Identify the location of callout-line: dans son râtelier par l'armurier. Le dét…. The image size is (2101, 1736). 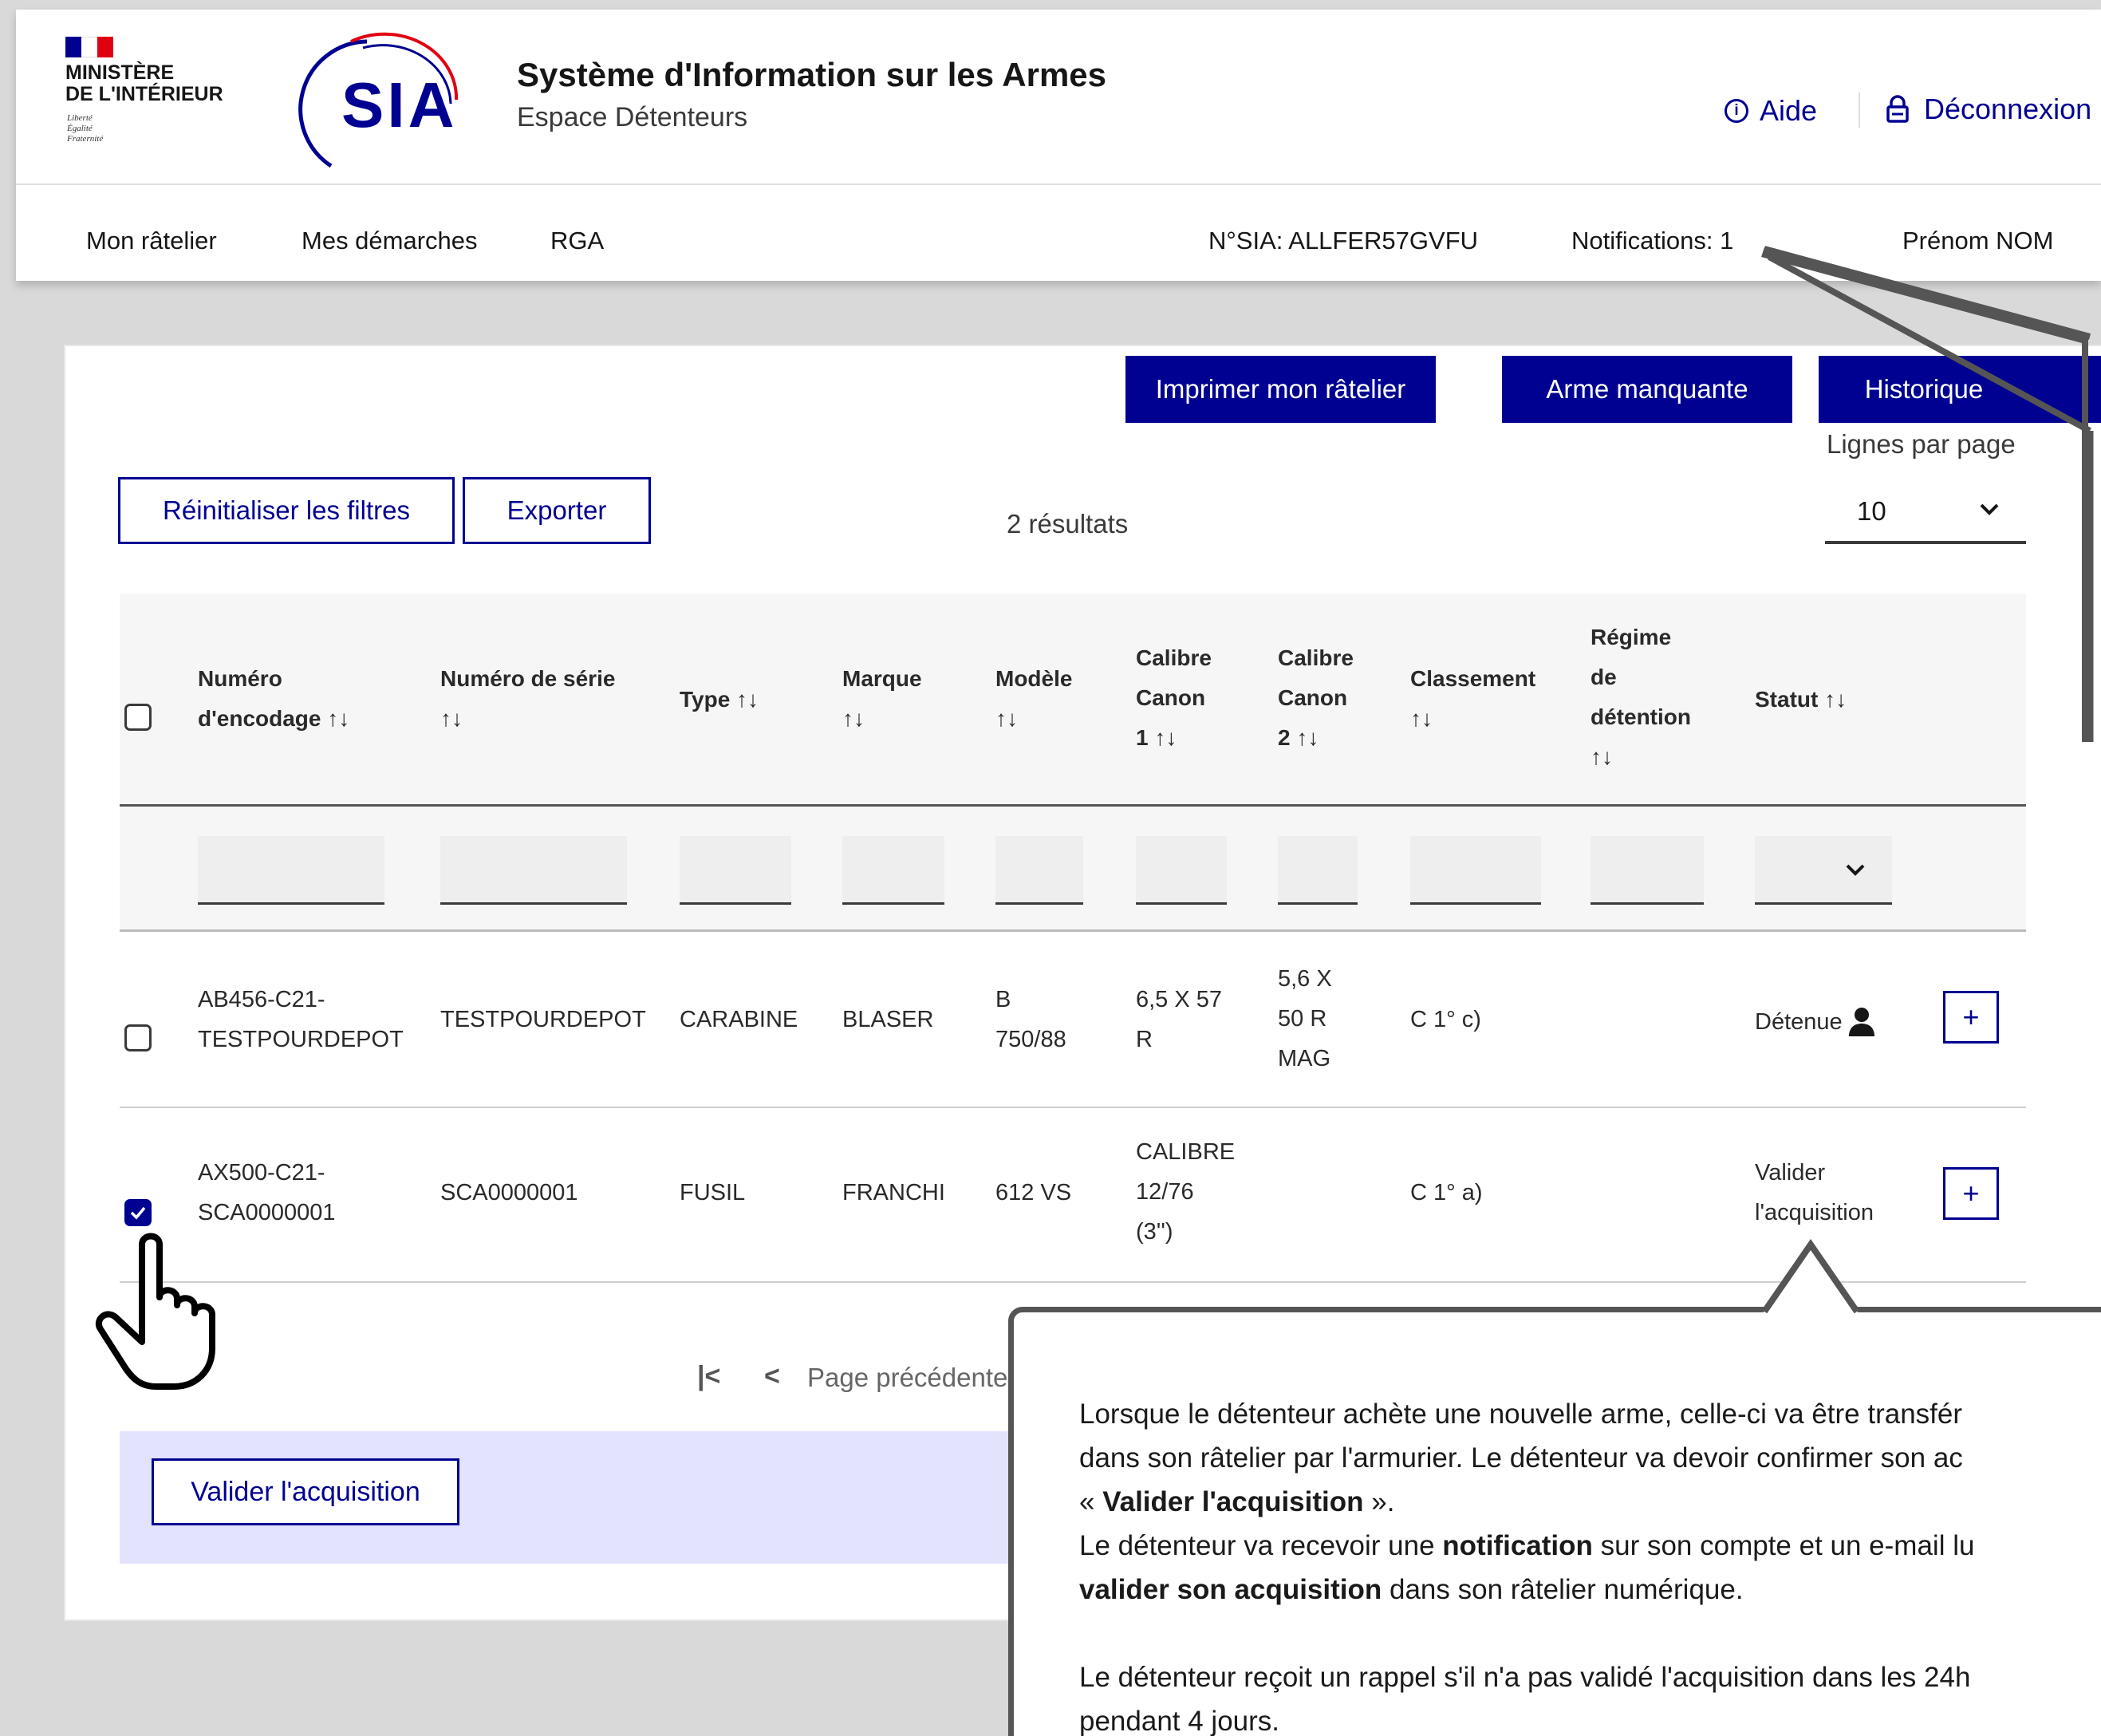
(1521, 1458).